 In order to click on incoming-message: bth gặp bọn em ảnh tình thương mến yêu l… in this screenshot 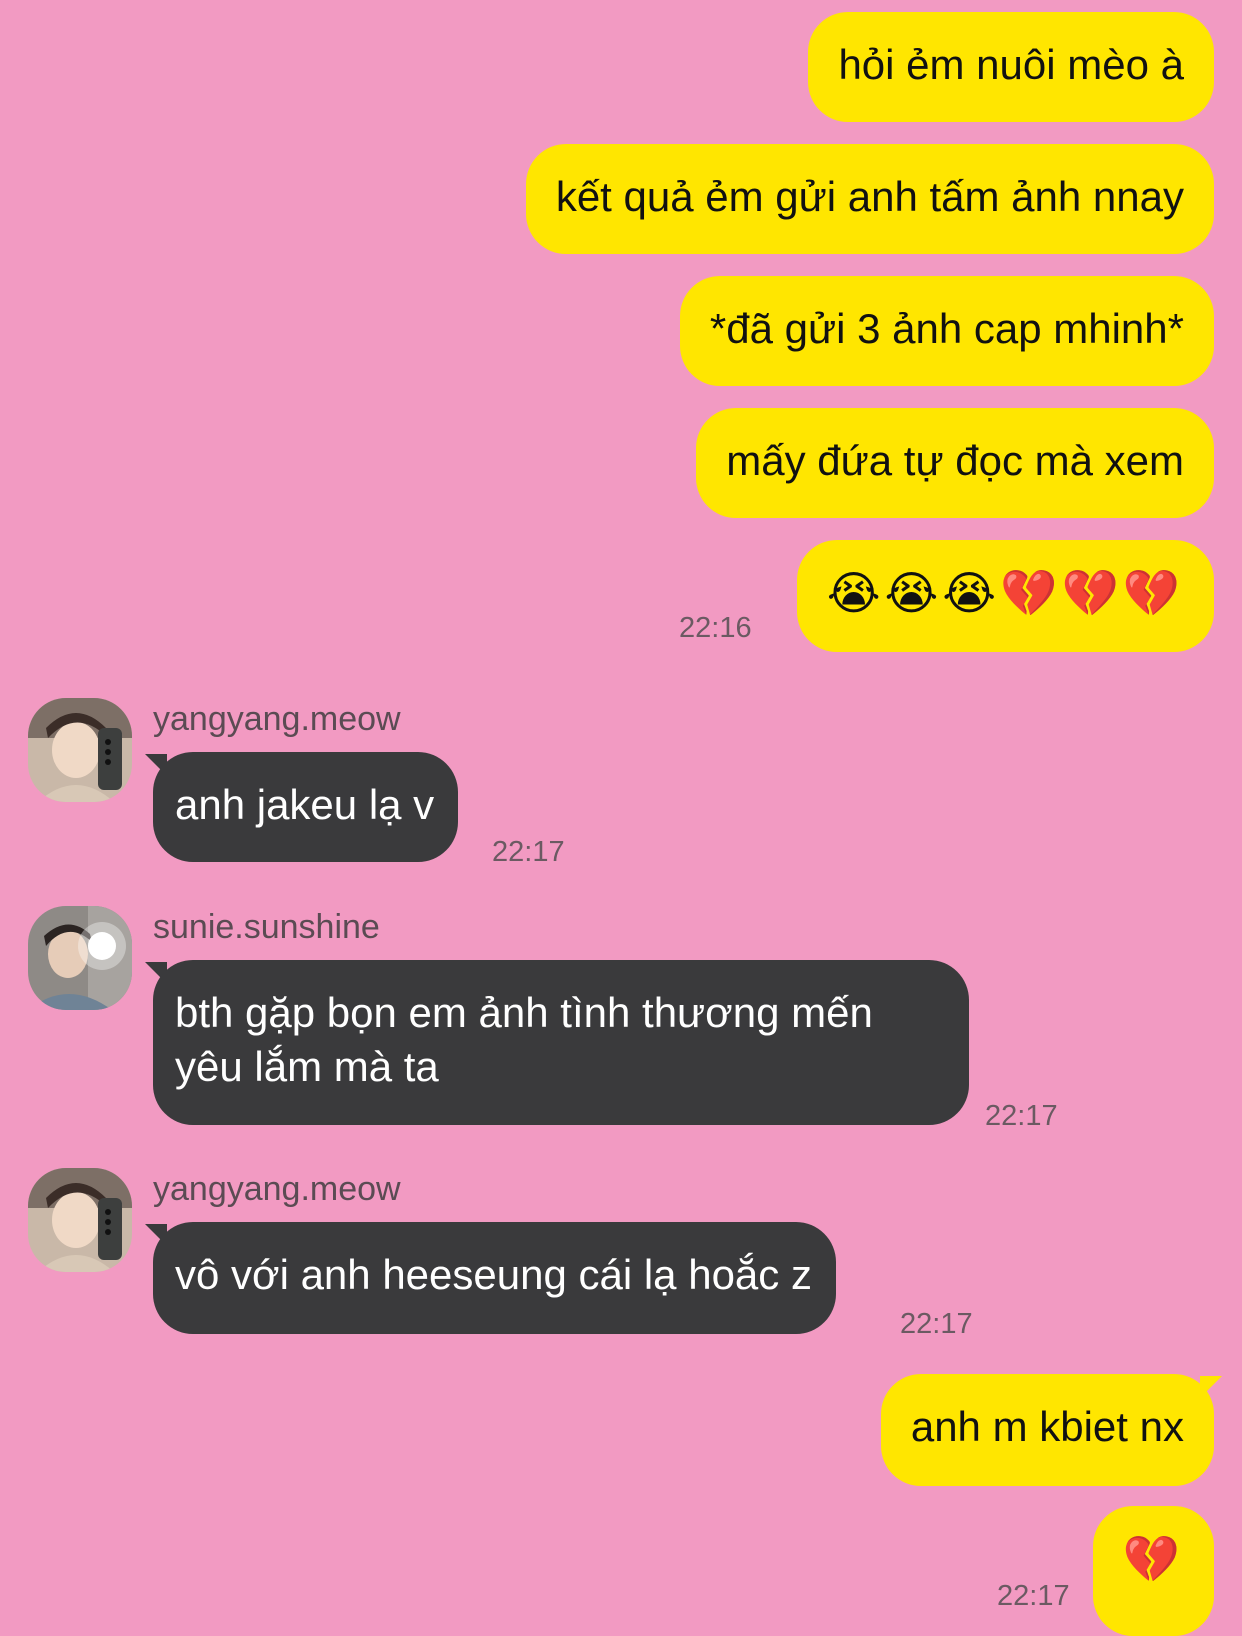, I will do `click(561, 1042)`.